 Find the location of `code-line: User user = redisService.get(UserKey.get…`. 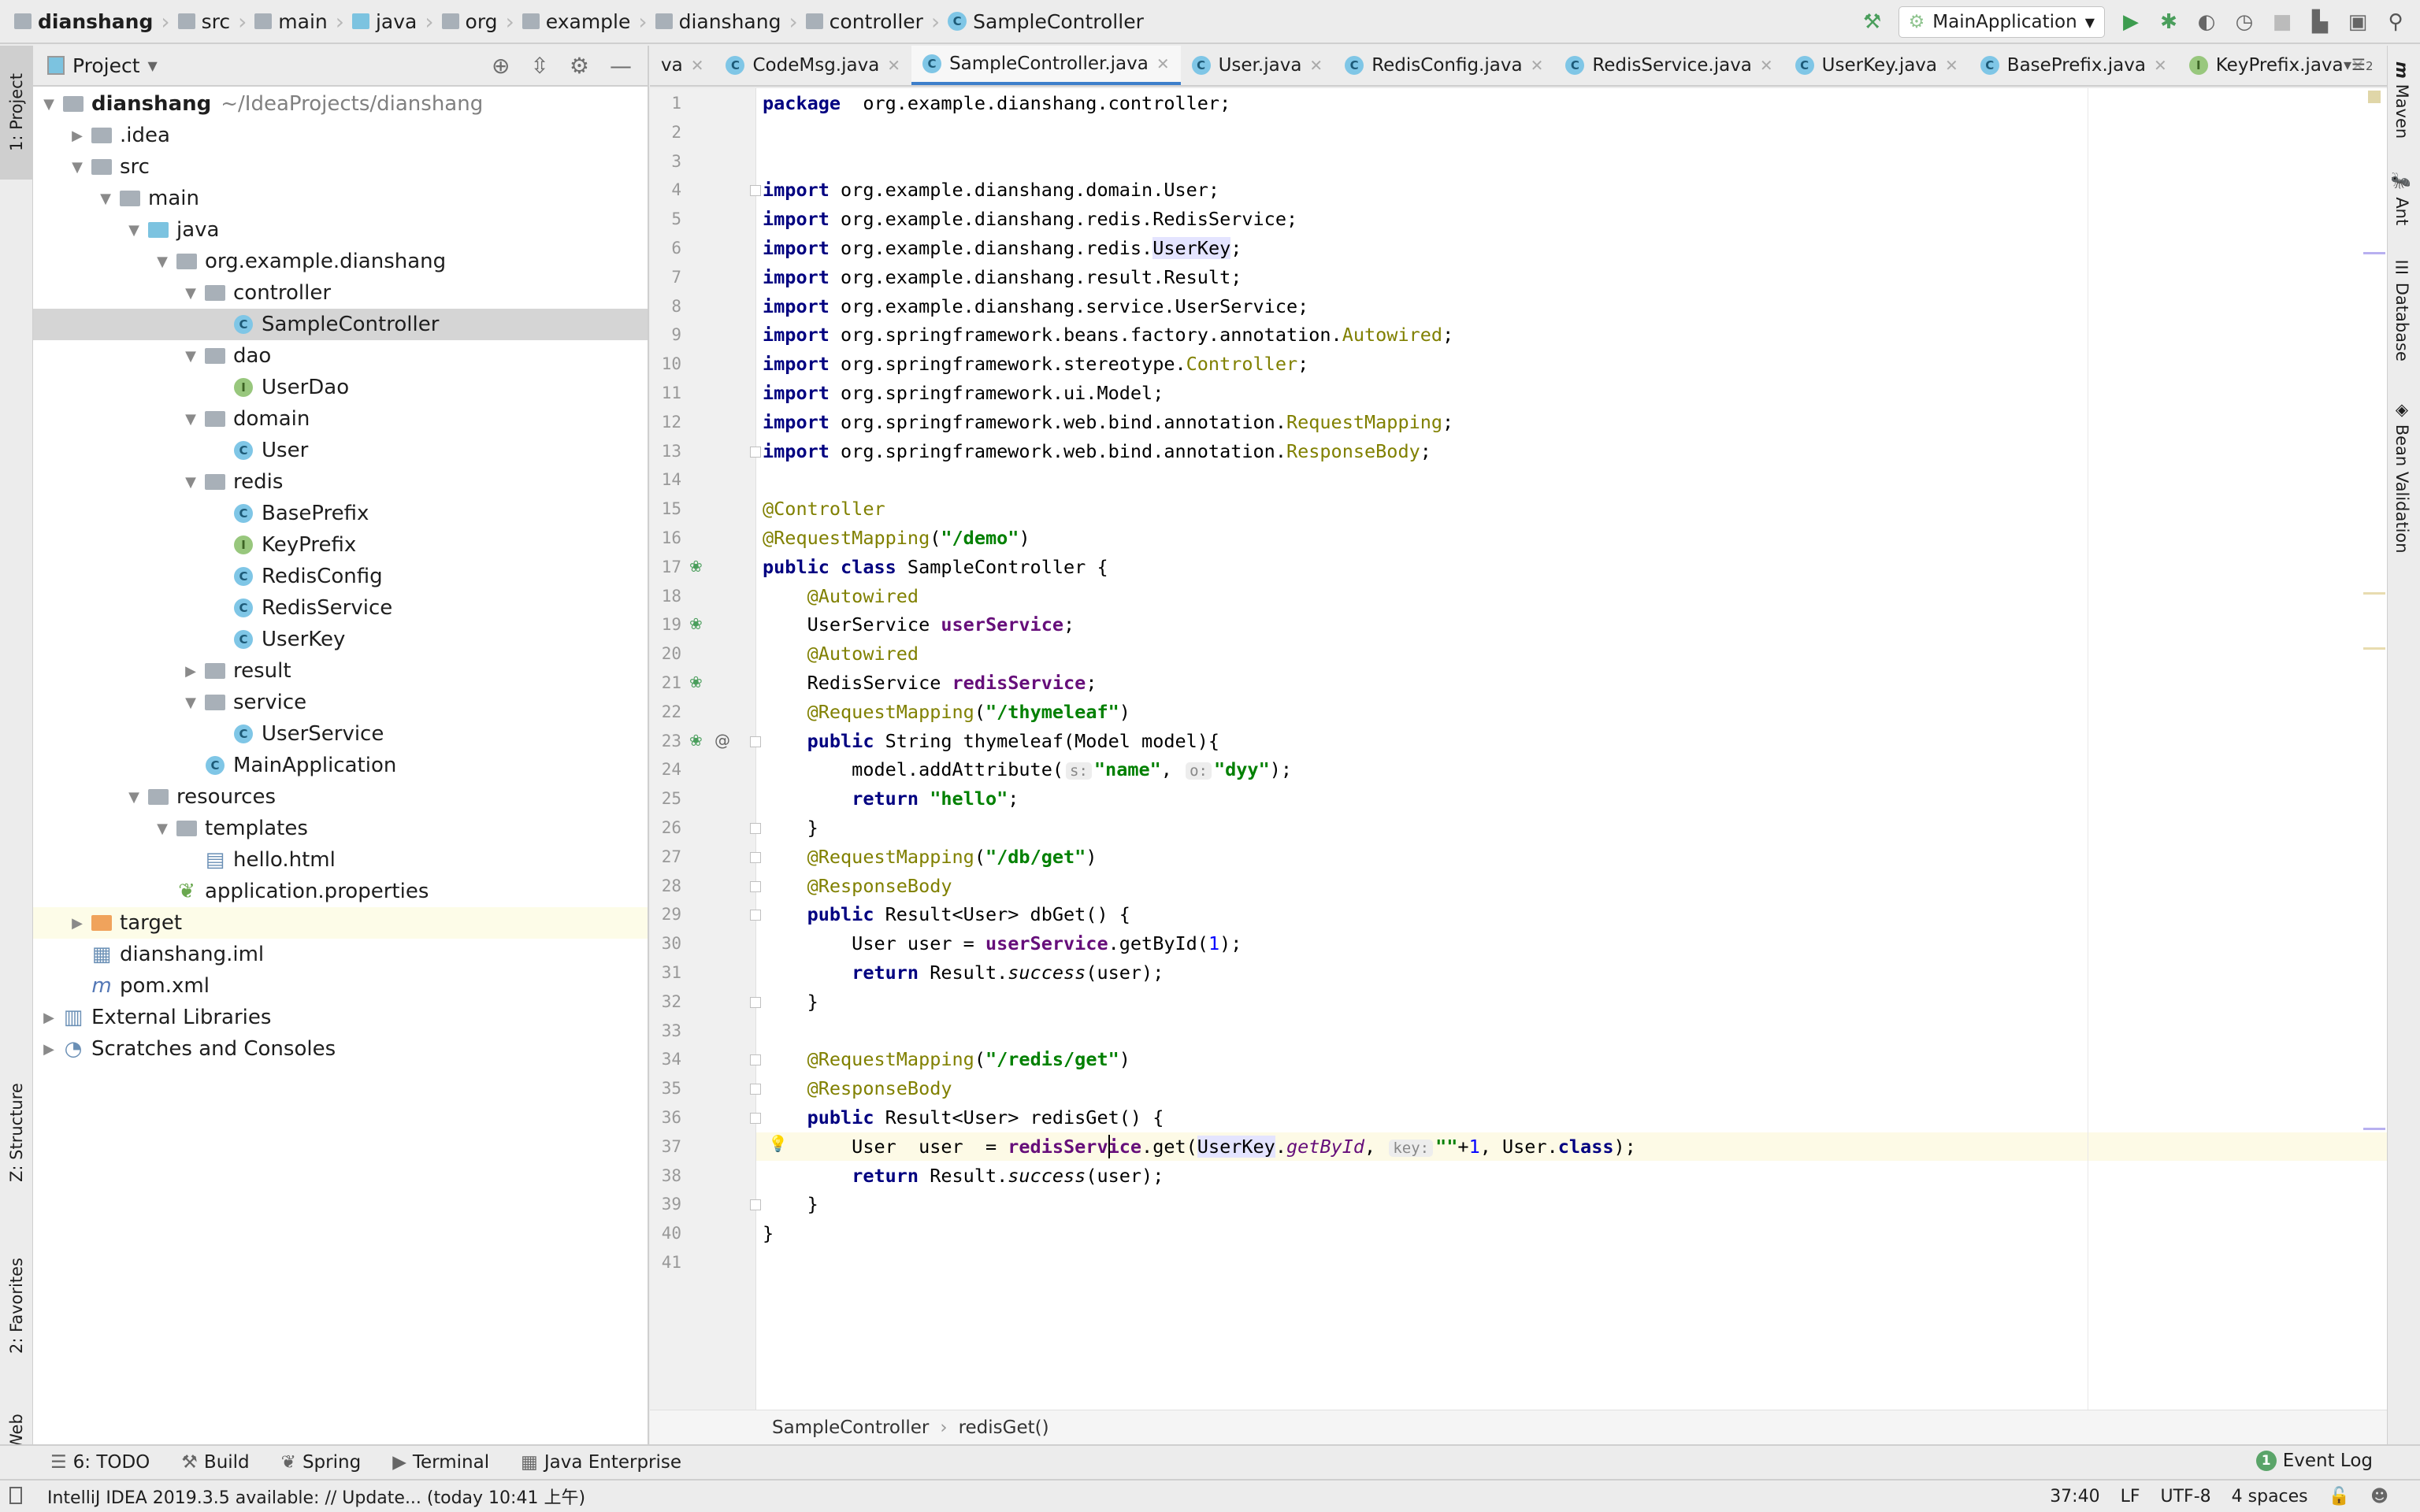

code-line: User user = redisService.get(UserKey.get… is located at coordinates (1199, 1146).